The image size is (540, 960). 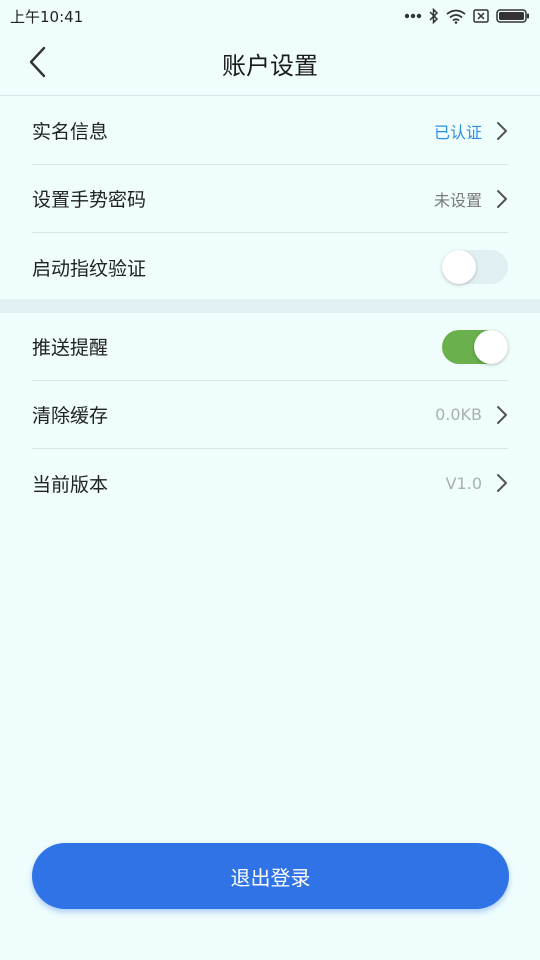 I want to click on row-gesture-password: 设置手势密码 未设置, so click(x=270, y=199).